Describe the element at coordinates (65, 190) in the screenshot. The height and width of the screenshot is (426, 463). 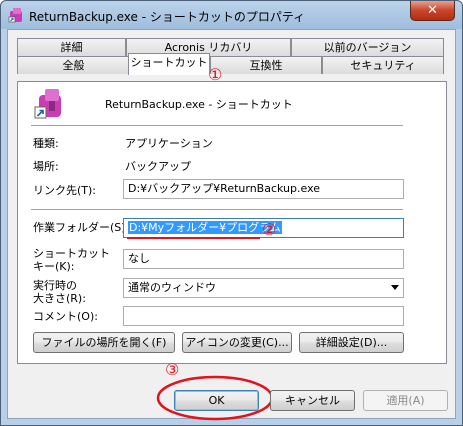
I see `target-label: リンク先(T):` at that location.